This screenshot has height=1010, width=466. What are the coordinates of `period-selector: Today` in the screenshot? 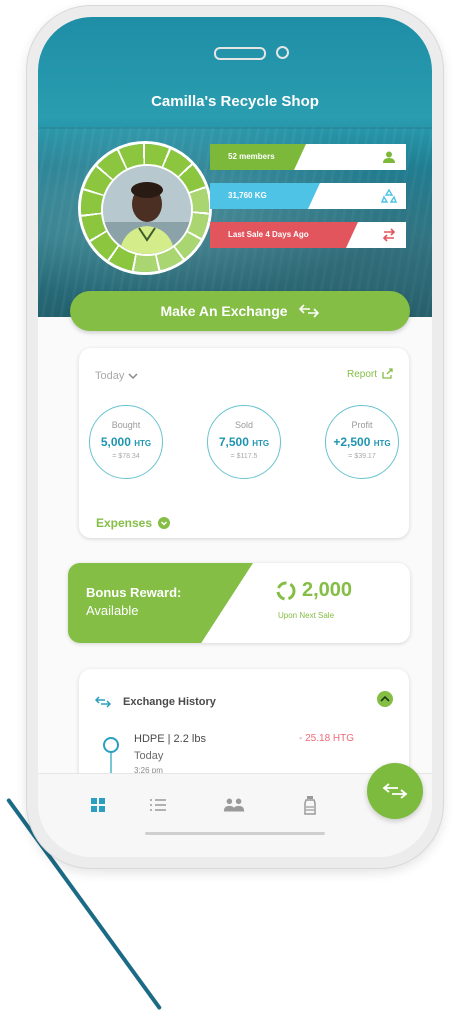 It's located at (116, 376).